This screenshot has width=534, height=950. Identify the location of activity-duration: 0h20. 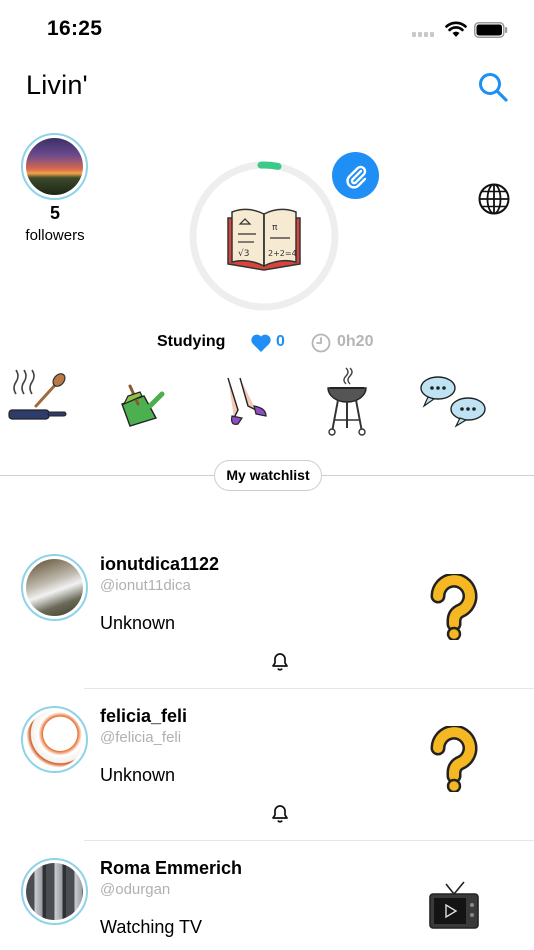
(355, 341).